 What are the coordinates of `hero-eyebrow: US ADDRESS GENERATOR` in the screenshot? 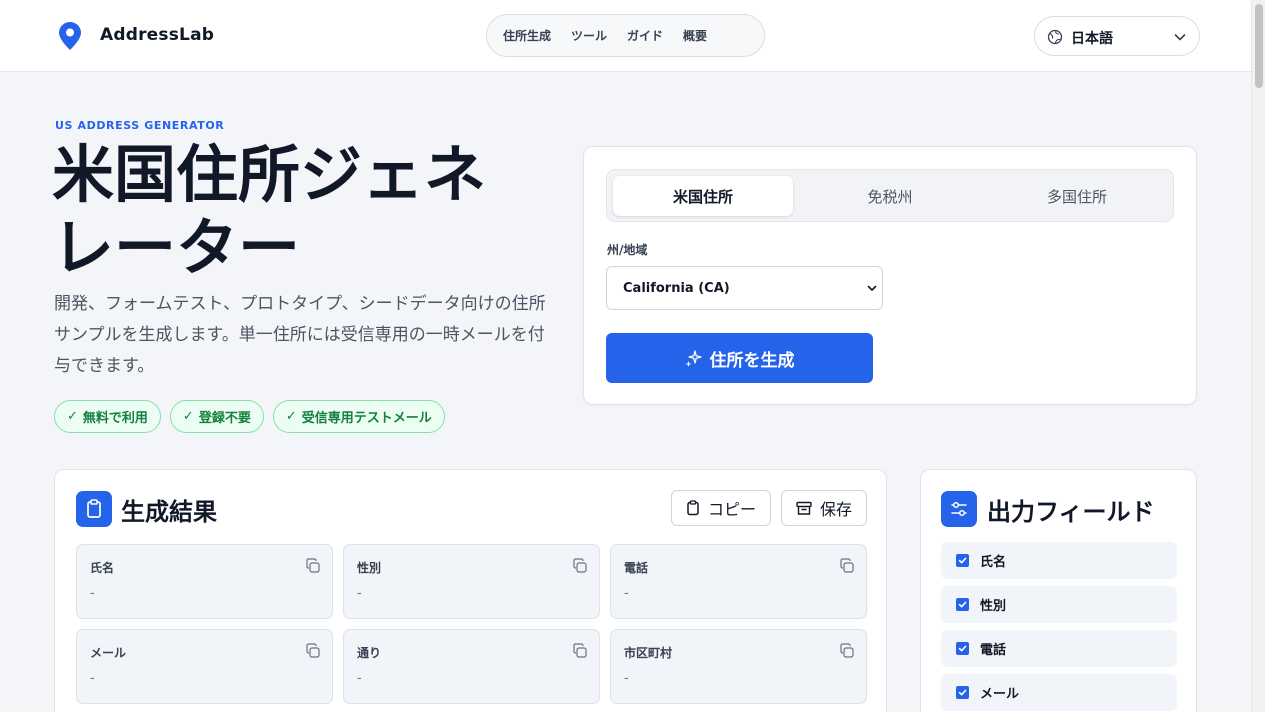 It's located at (140, 125).